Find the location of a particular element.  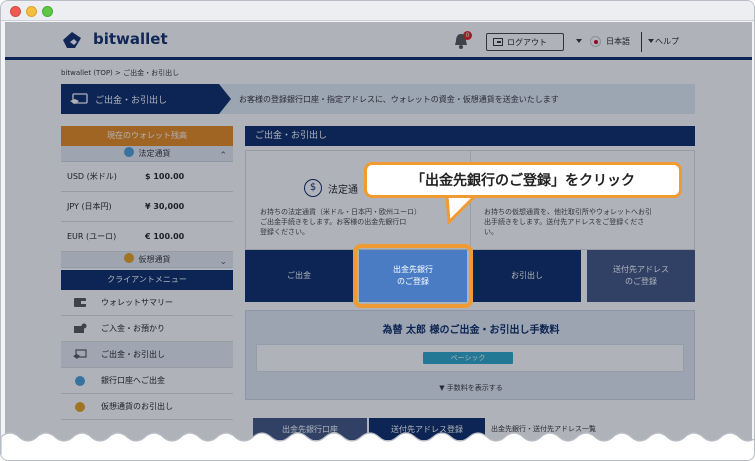

breadcrumb: bitwallet (TOP) > ご出金・お引出し is located at coordinates (120, 73).